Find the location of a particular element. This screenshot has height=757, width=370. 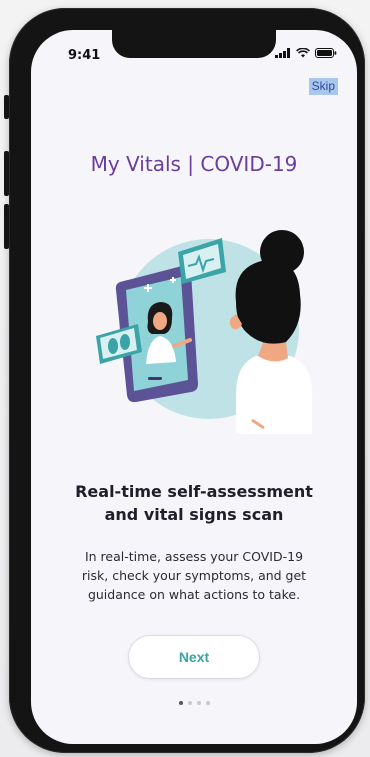

phone-volume-up is located at coordinates (6, 173).